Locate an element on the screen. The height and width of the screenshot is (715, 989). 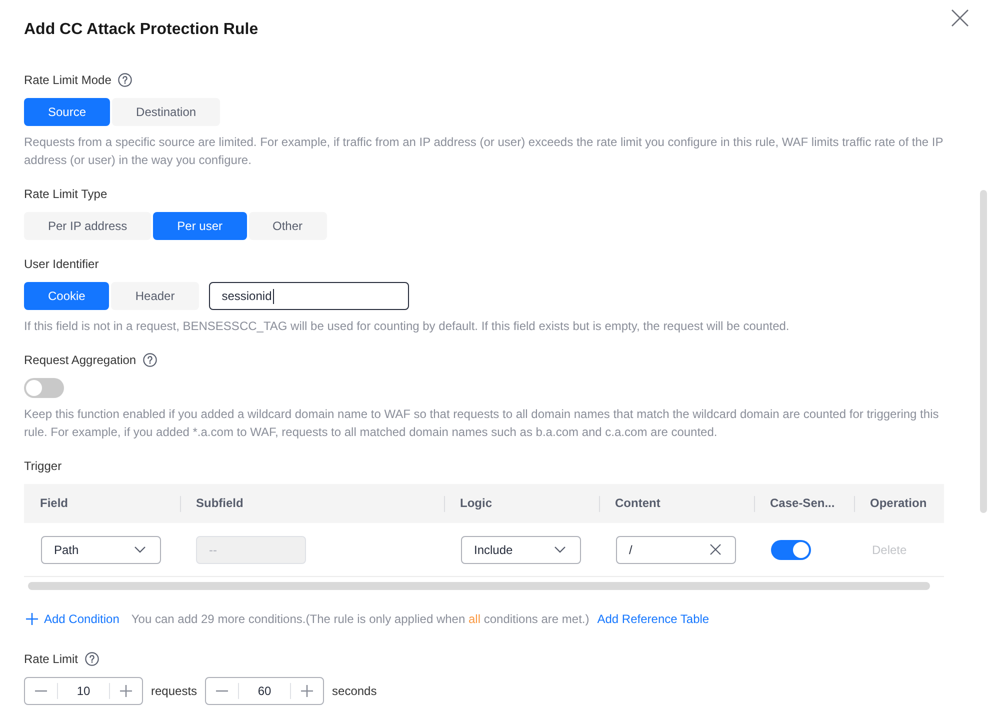
dropdown-select: Include is located at coordinates (521, 550).